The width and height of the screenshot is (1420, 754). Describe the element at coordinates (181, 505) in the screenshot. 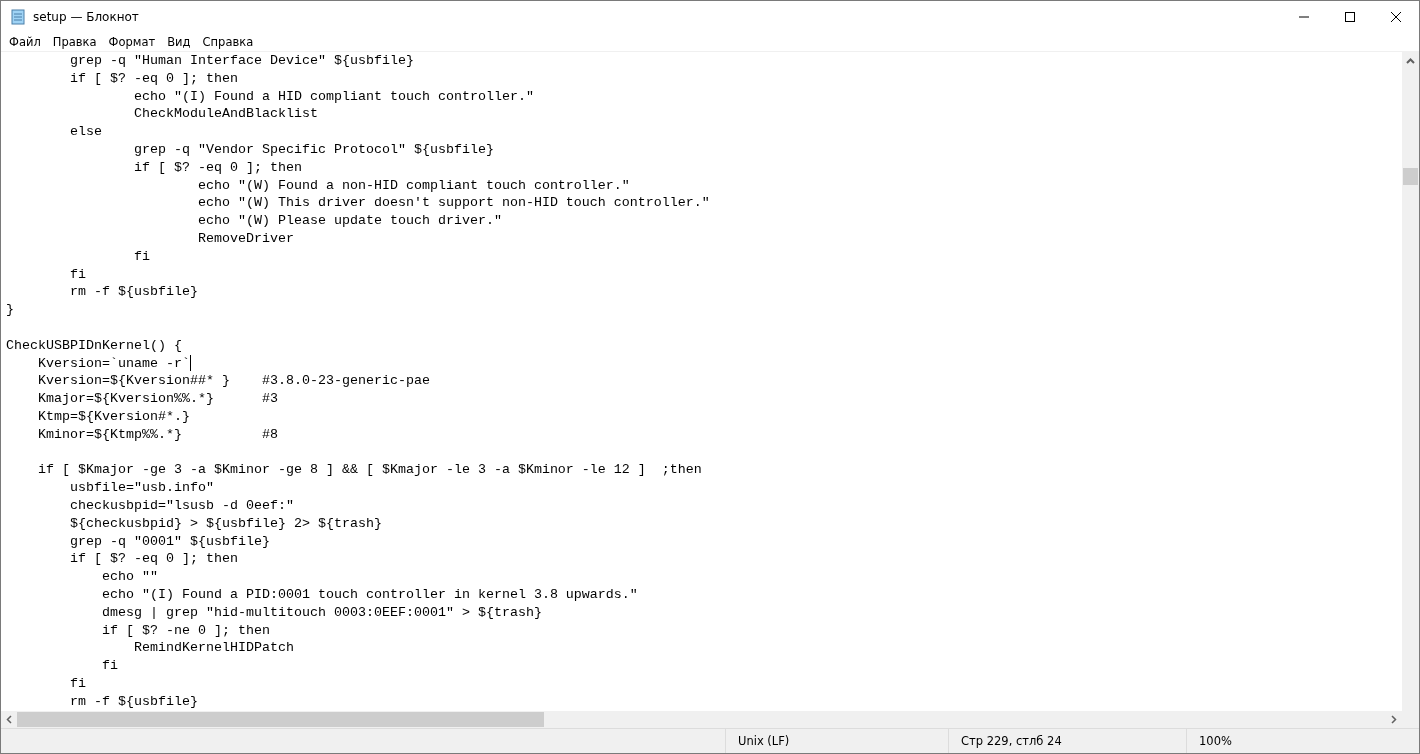

I see `code-line: checkusbpid="lsusb -d 0eef:"` at that location.